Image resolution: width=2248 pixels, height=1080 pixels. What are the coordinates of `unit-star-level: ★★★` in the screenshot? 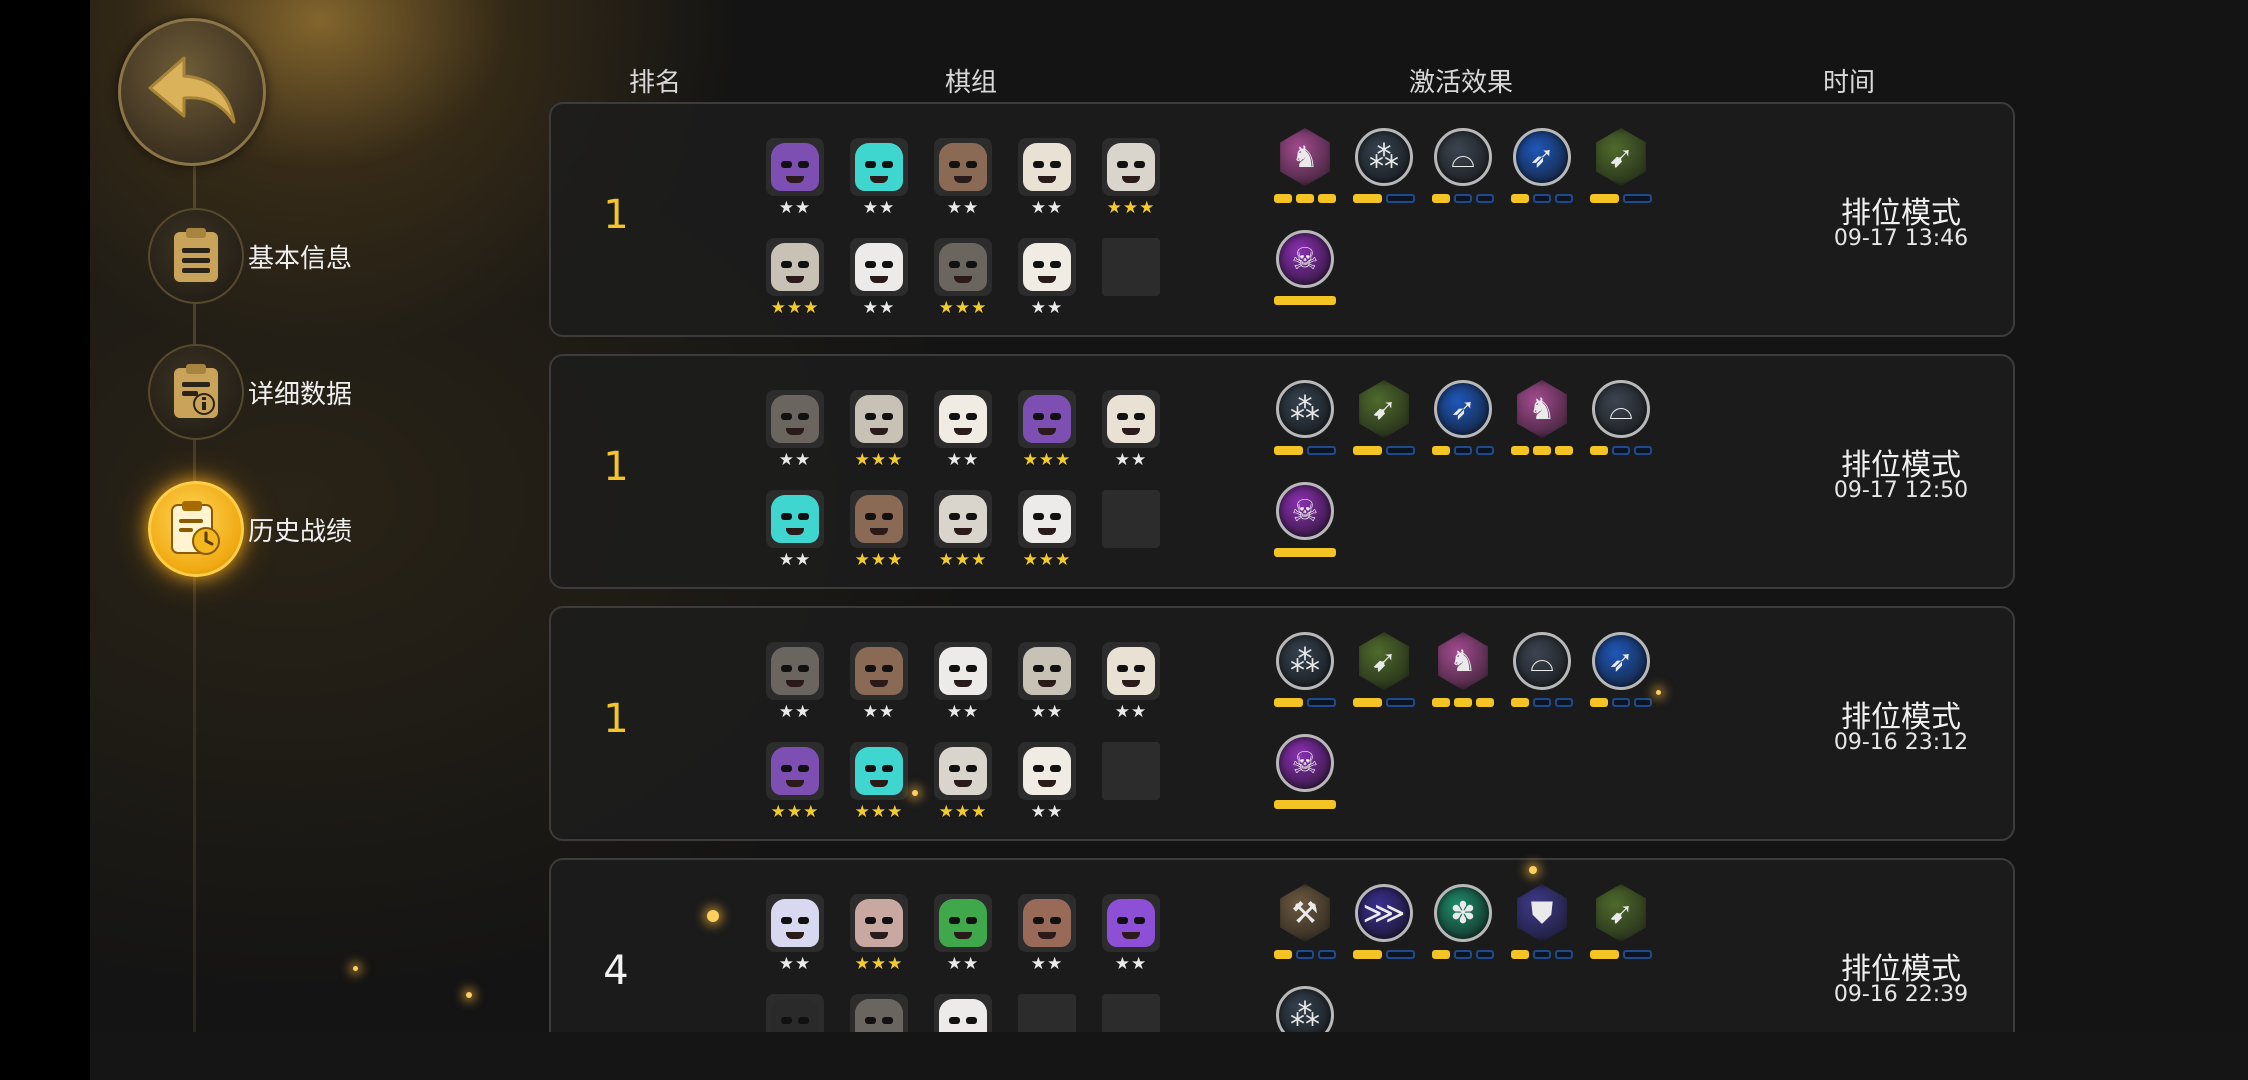 It's located at (879, 964).